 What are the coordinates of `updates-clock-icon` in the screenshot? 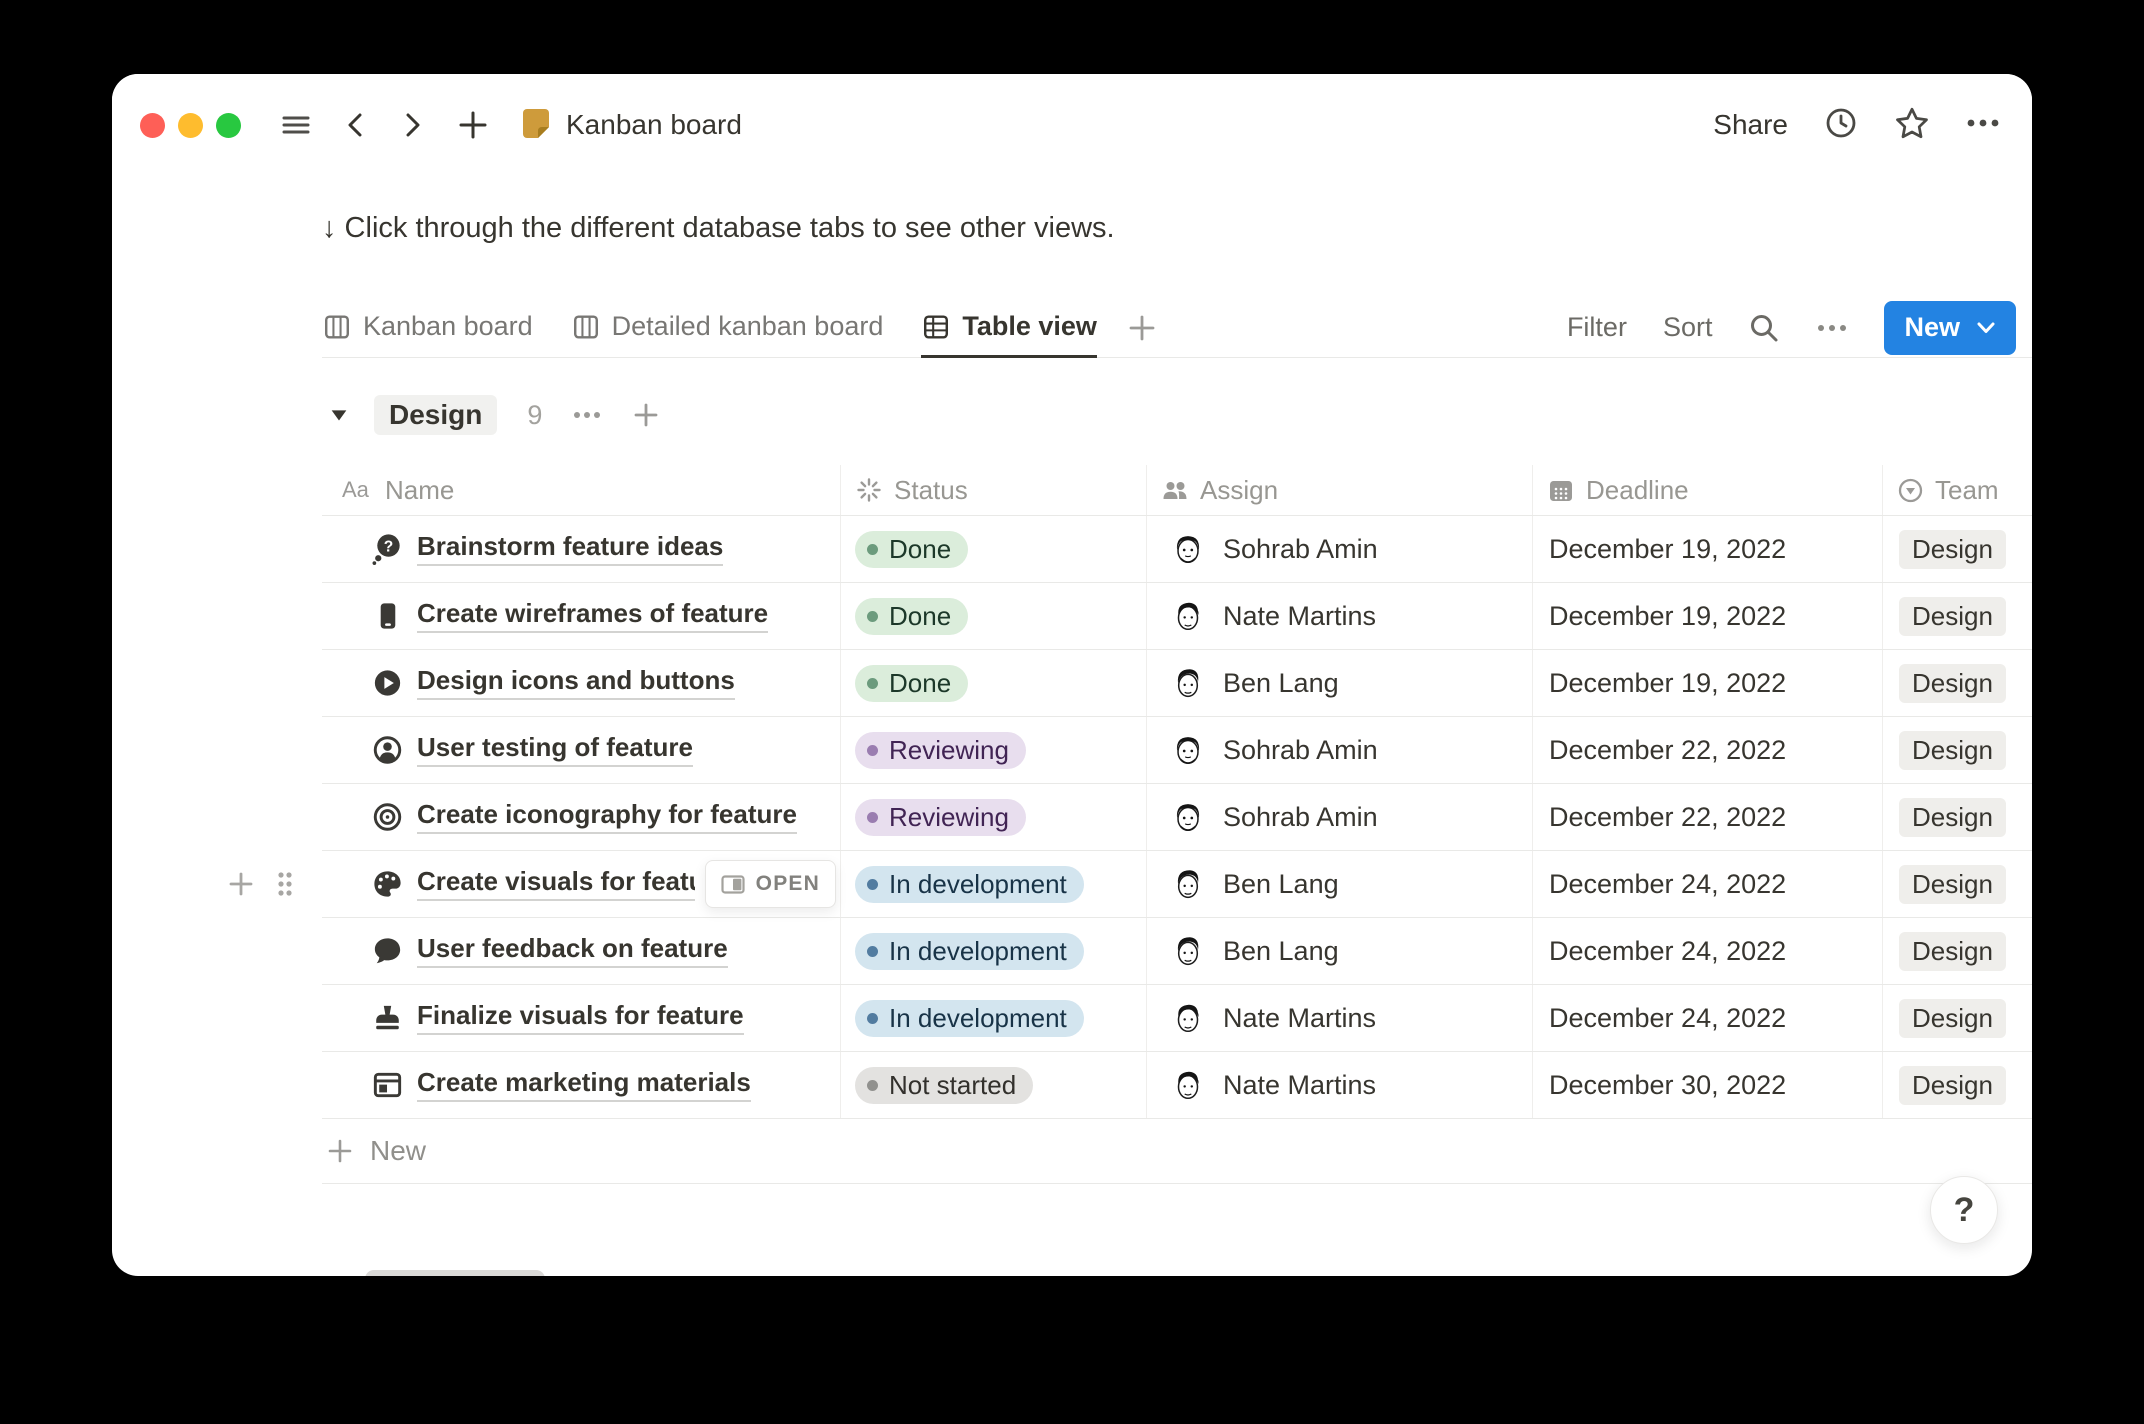 It's located at (1841, 125).